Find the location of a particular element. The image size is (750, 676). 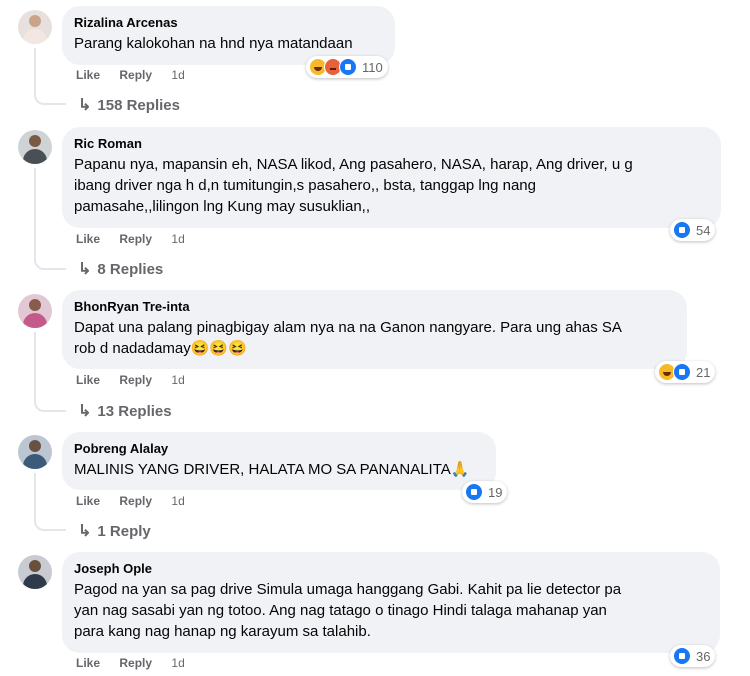

comment-text: Parang kalokohan na hnd nya matandaan is located at coordinates (228, 43).